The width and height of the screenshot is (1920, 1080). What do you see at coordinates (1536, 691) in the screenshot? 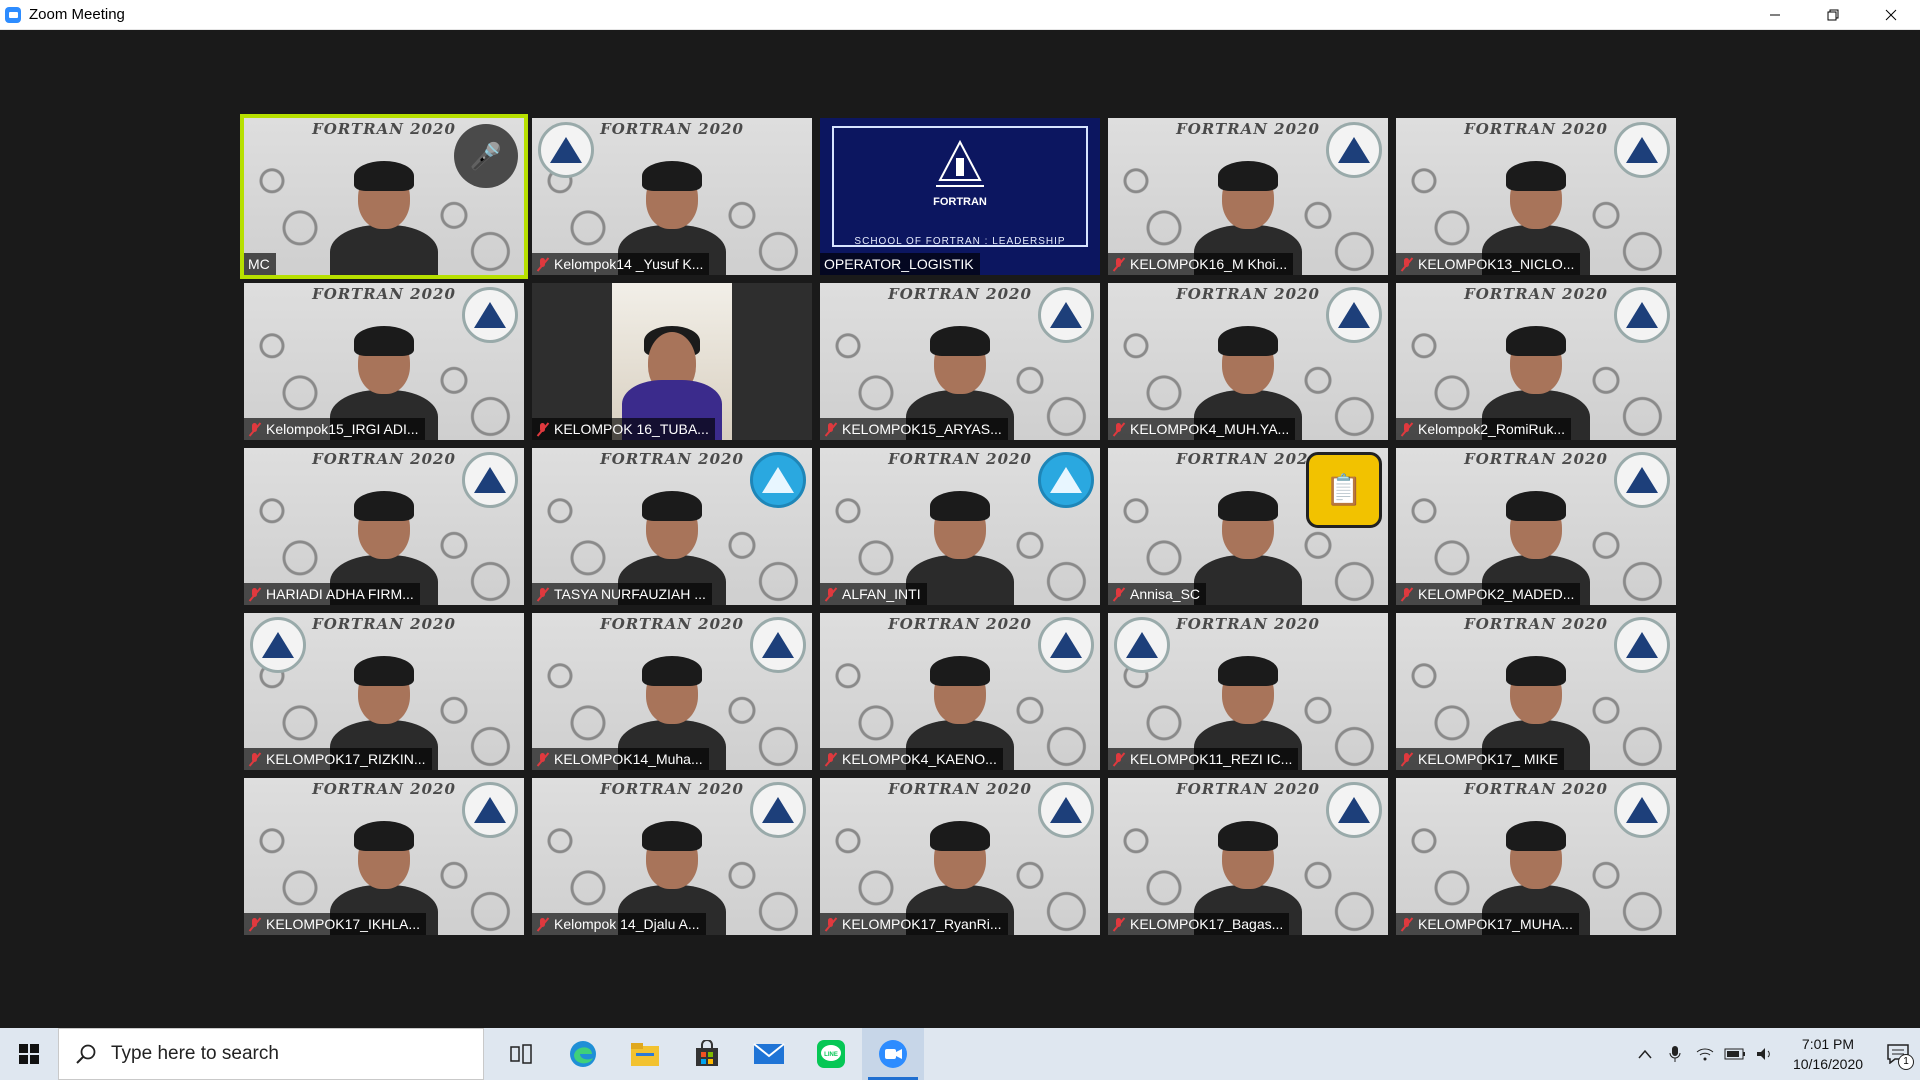
I see `participant-tile: FORTRAN 2020 KELOMPOK17_ MIKE` at bounding box center [1536, 691].